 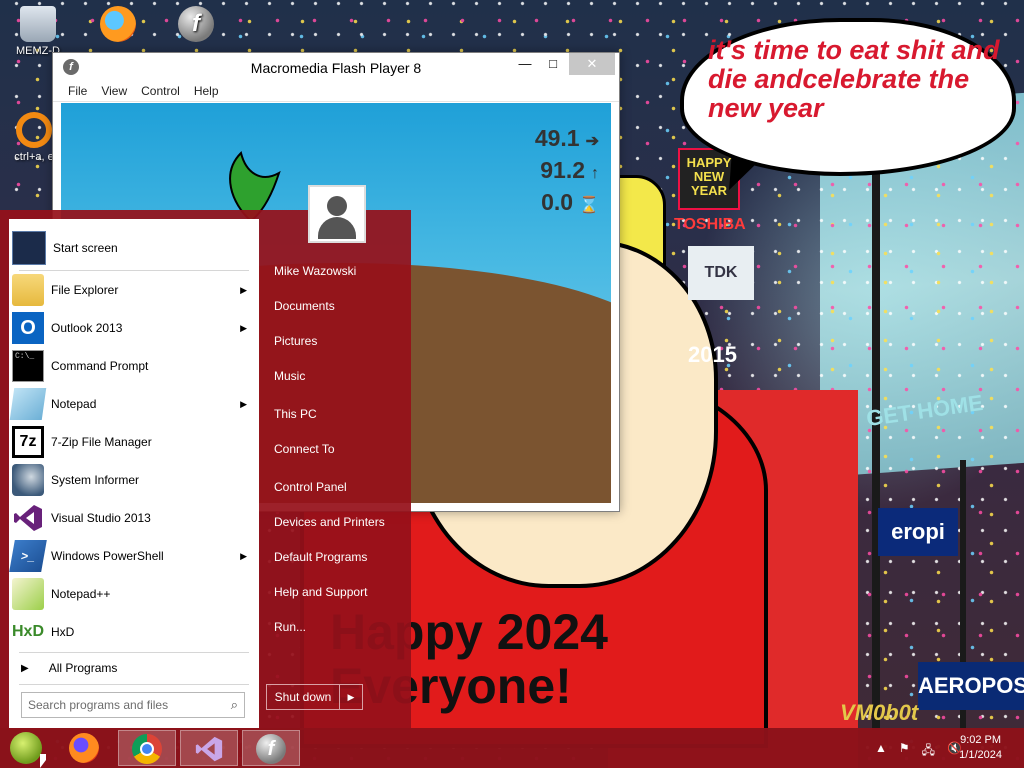 I want to click on flash-player-shortcut-icon: f, so click(x=196, y=24).